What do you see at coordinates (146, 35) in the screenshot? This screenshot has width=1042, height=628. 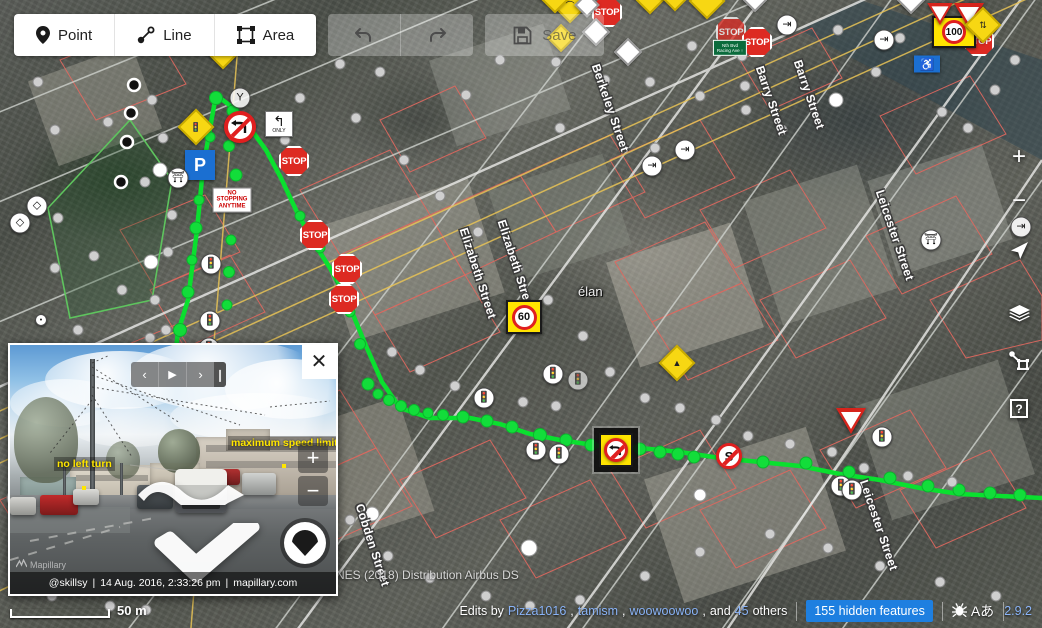 I see `line-icon` at bounding box center [146, 35].